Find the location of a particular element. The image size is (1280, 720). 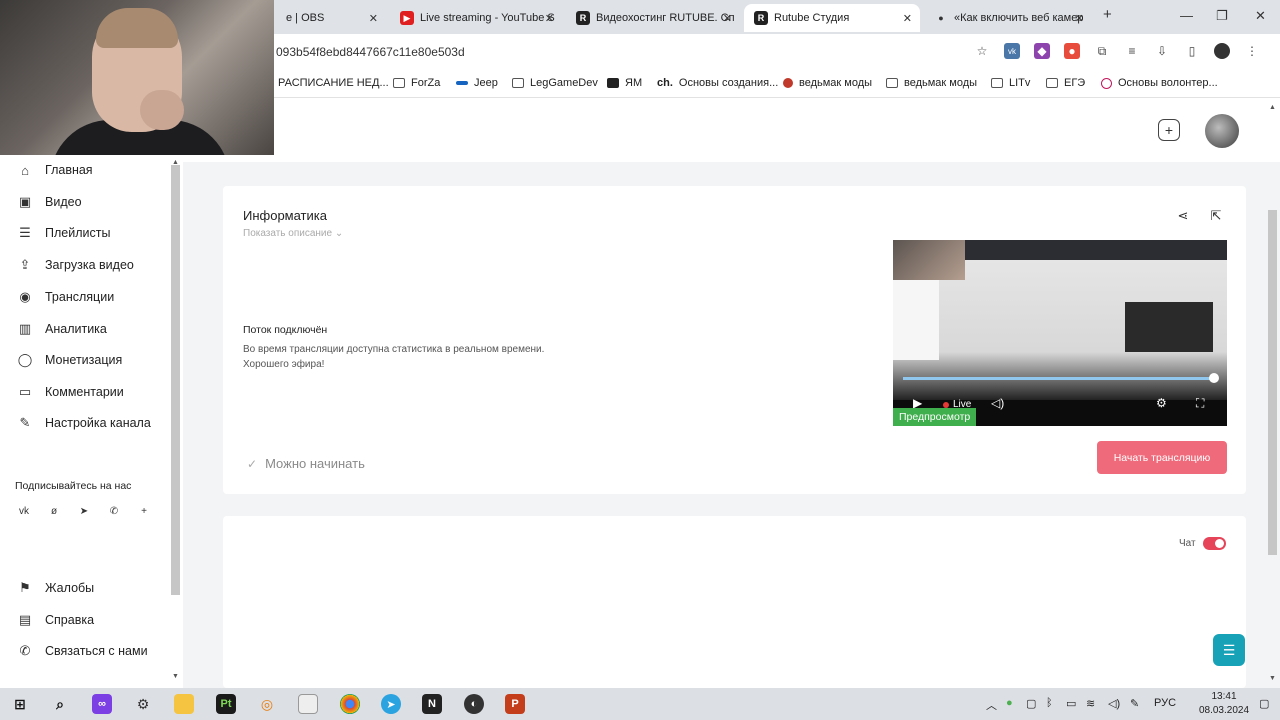

viber-icon: ✆ is located at coordinates (114, 511).